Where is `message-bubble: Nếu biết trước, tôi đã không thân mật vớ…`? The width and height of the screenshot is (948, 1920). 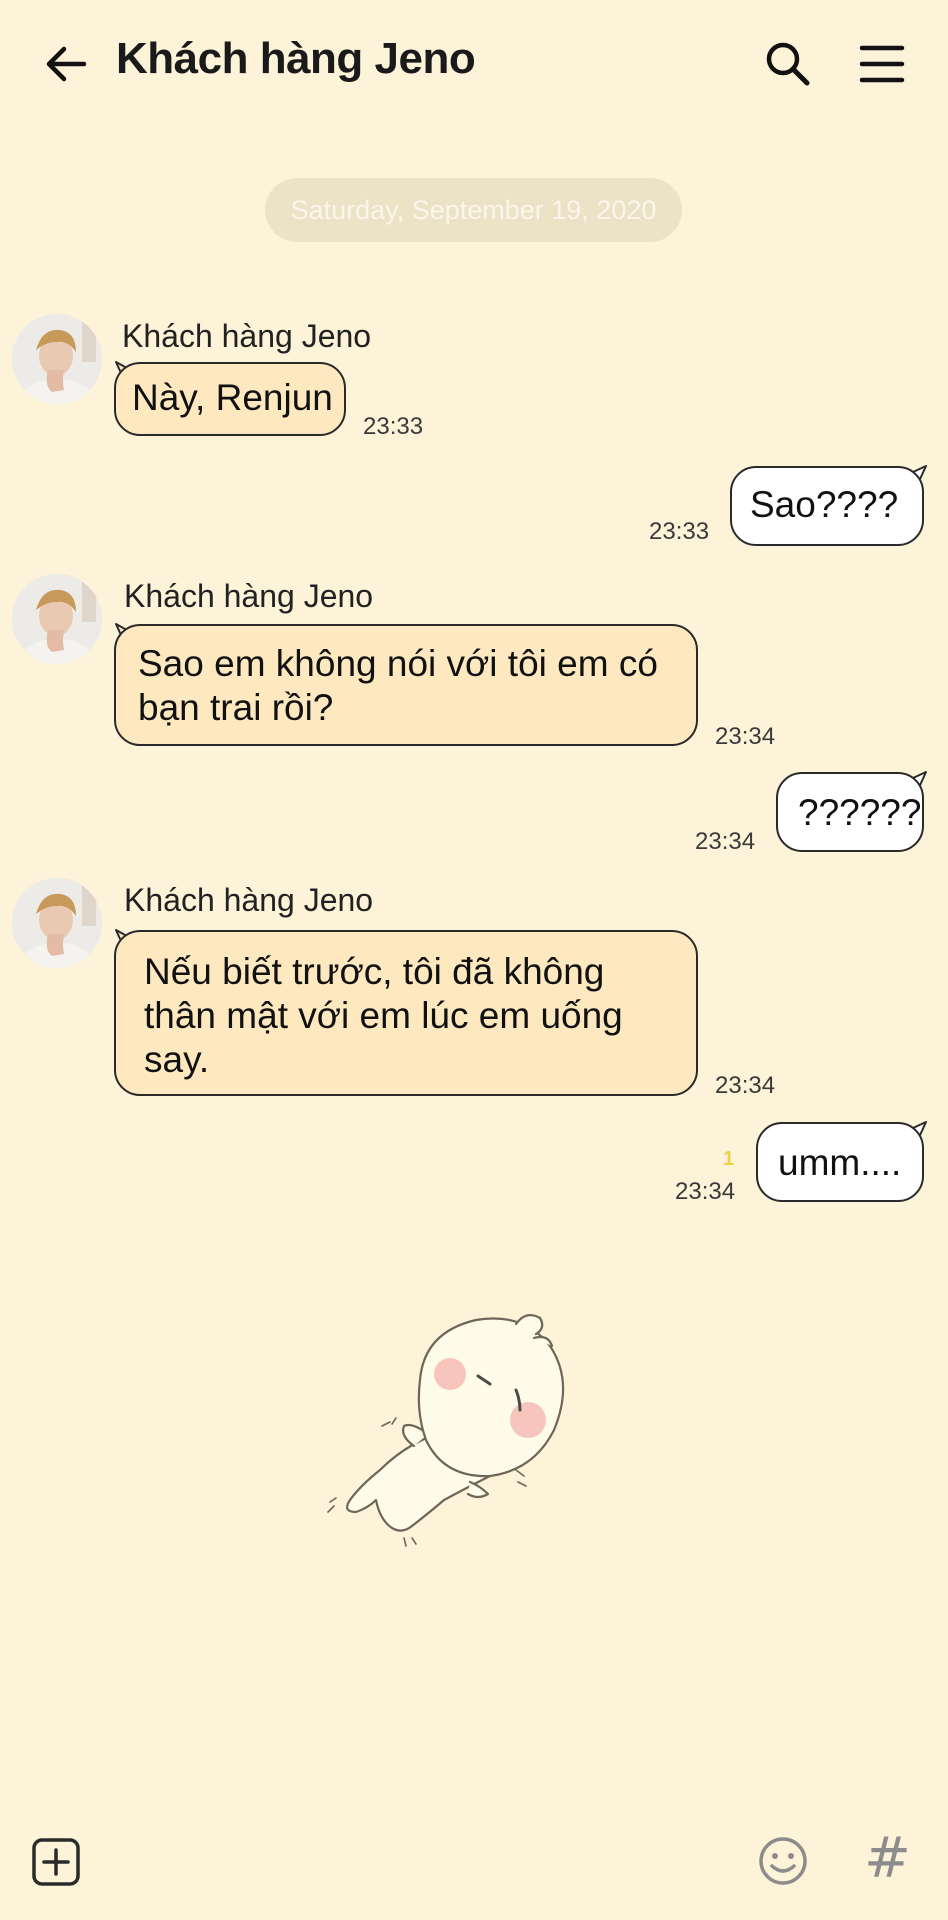 message-bubble: Nếu biết trước, tôi đã không thân mật vớ… is located at coordinates (406, 1013).